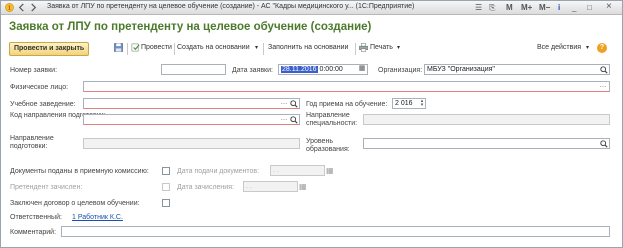 The height and width of the screenshot is (248, 623). Describe the element at coordinates (297, 170) in the screenshot. I see `documents-date-field: . .` at that location.